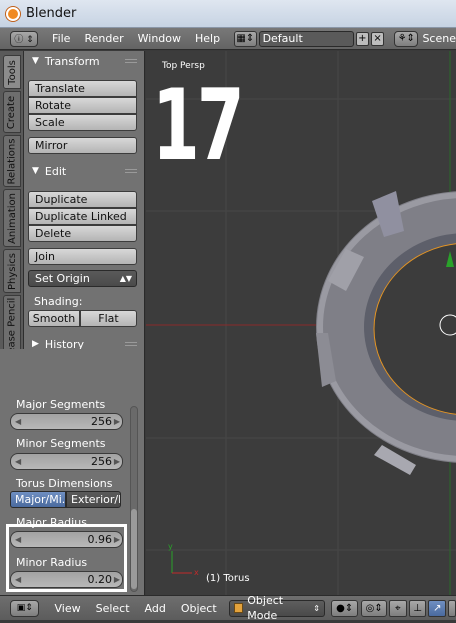 The height and width of the screenshot is (623, 456). What do you see at coordinates (238, 608) in the screenshot?
I see `cube-icon` at bounding box center [238, 608].